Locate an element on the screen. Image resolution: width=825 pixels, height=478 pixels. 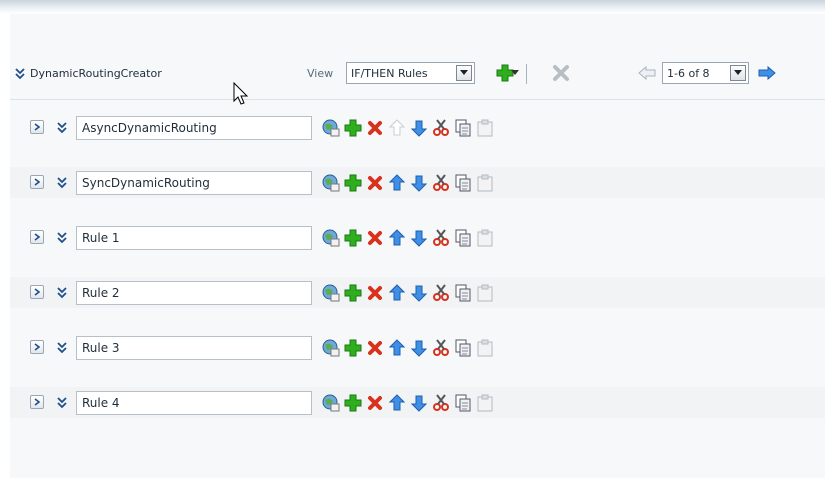
top-band is located at coordinates (412, 7).